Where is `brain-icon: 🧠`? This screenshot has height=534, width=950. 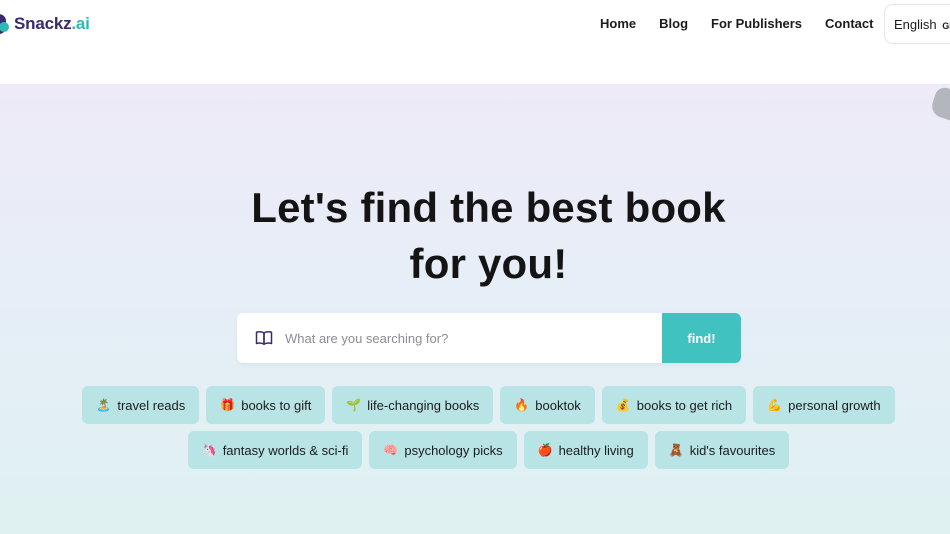 brain-icon: 🧠 is located at coordinates (391, 450).